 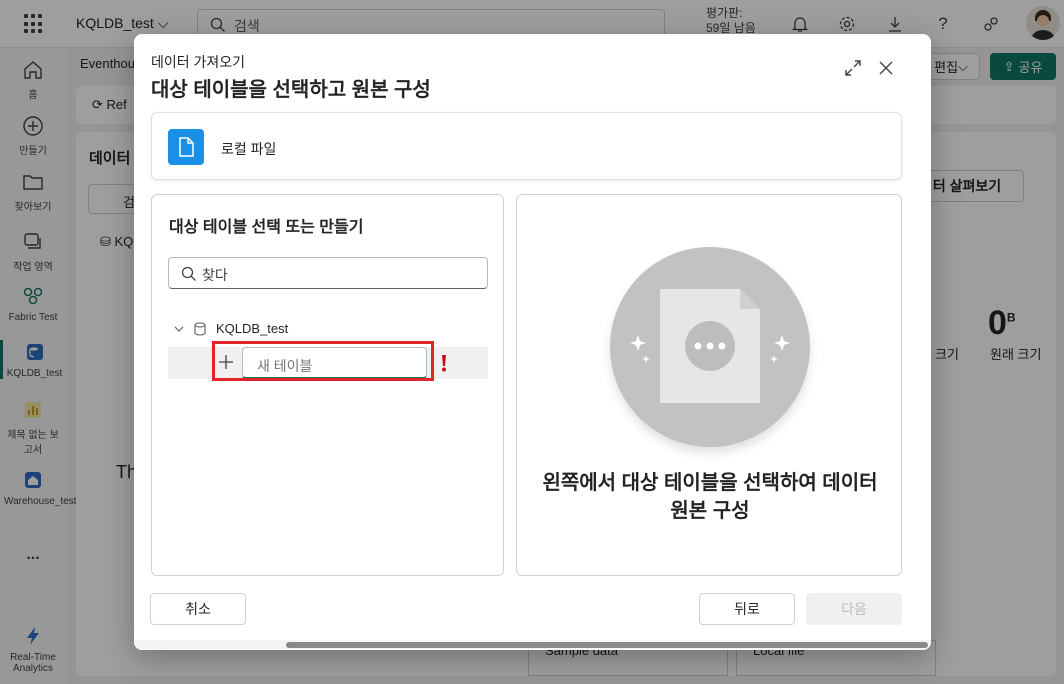 I want to click on file-icon, so click(x=186, y=147).